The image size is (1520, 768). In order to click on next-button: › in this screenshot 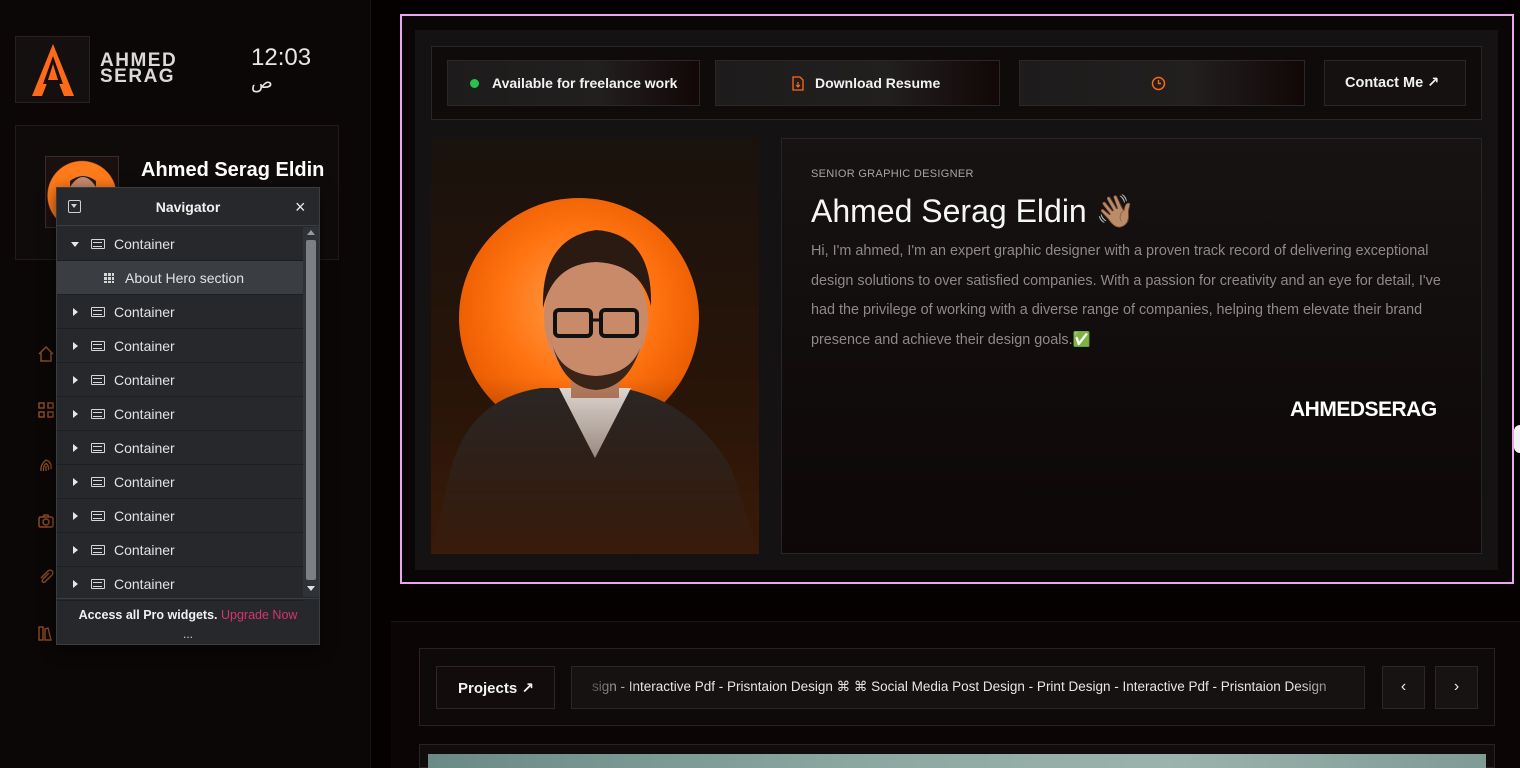, I will do `click(1456, 687)`.